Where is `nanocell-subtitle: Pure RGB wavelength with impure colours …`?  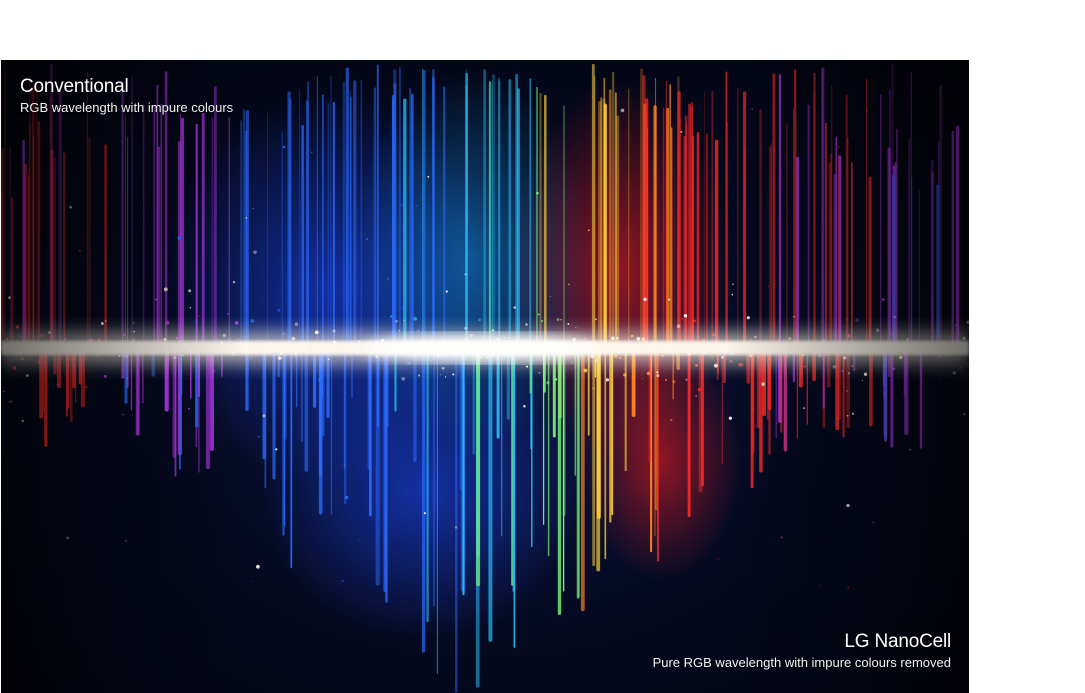 nanocell-subtitle: Pure RGB wavelength with impure colours … is located at coordinates (801, 662).